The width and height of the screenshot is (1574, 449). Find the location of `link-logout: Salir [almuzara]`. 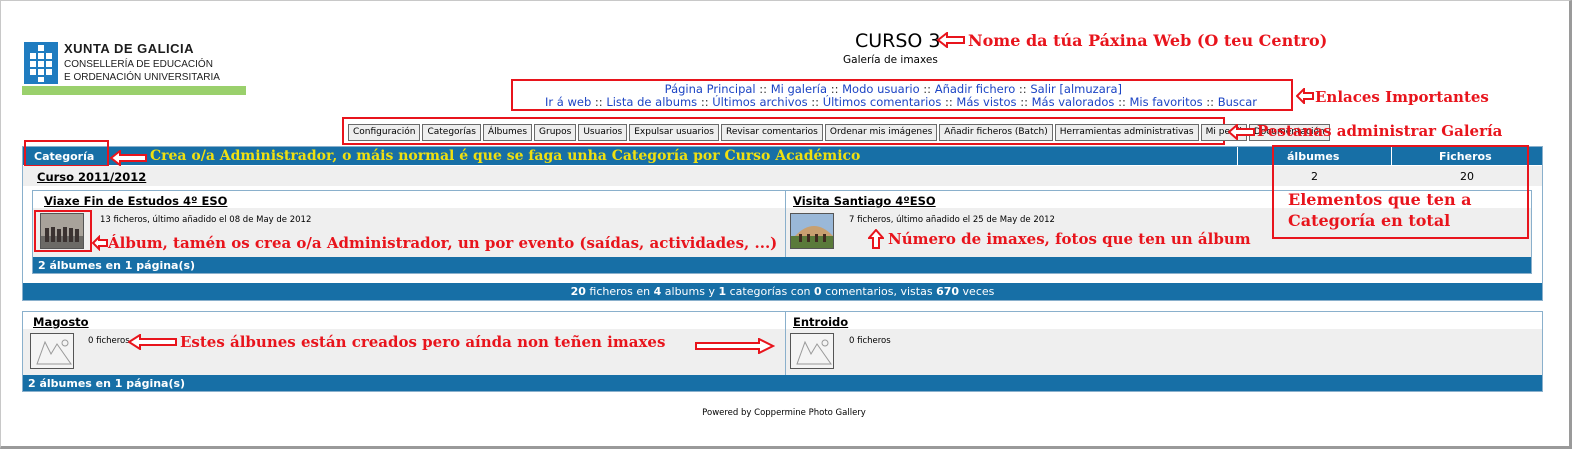

link-logout: Salir [almuzara] is located at coordinates (1076, 89).